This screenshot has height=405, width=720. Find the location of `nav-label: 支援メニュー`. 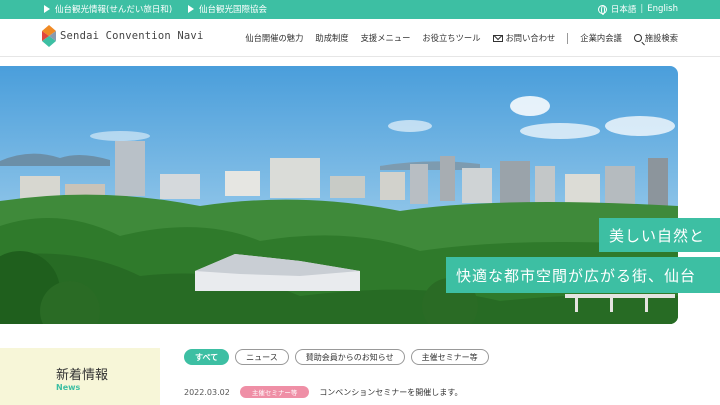

nav-label: 支援メニュー is located at coordinates (385, 38).